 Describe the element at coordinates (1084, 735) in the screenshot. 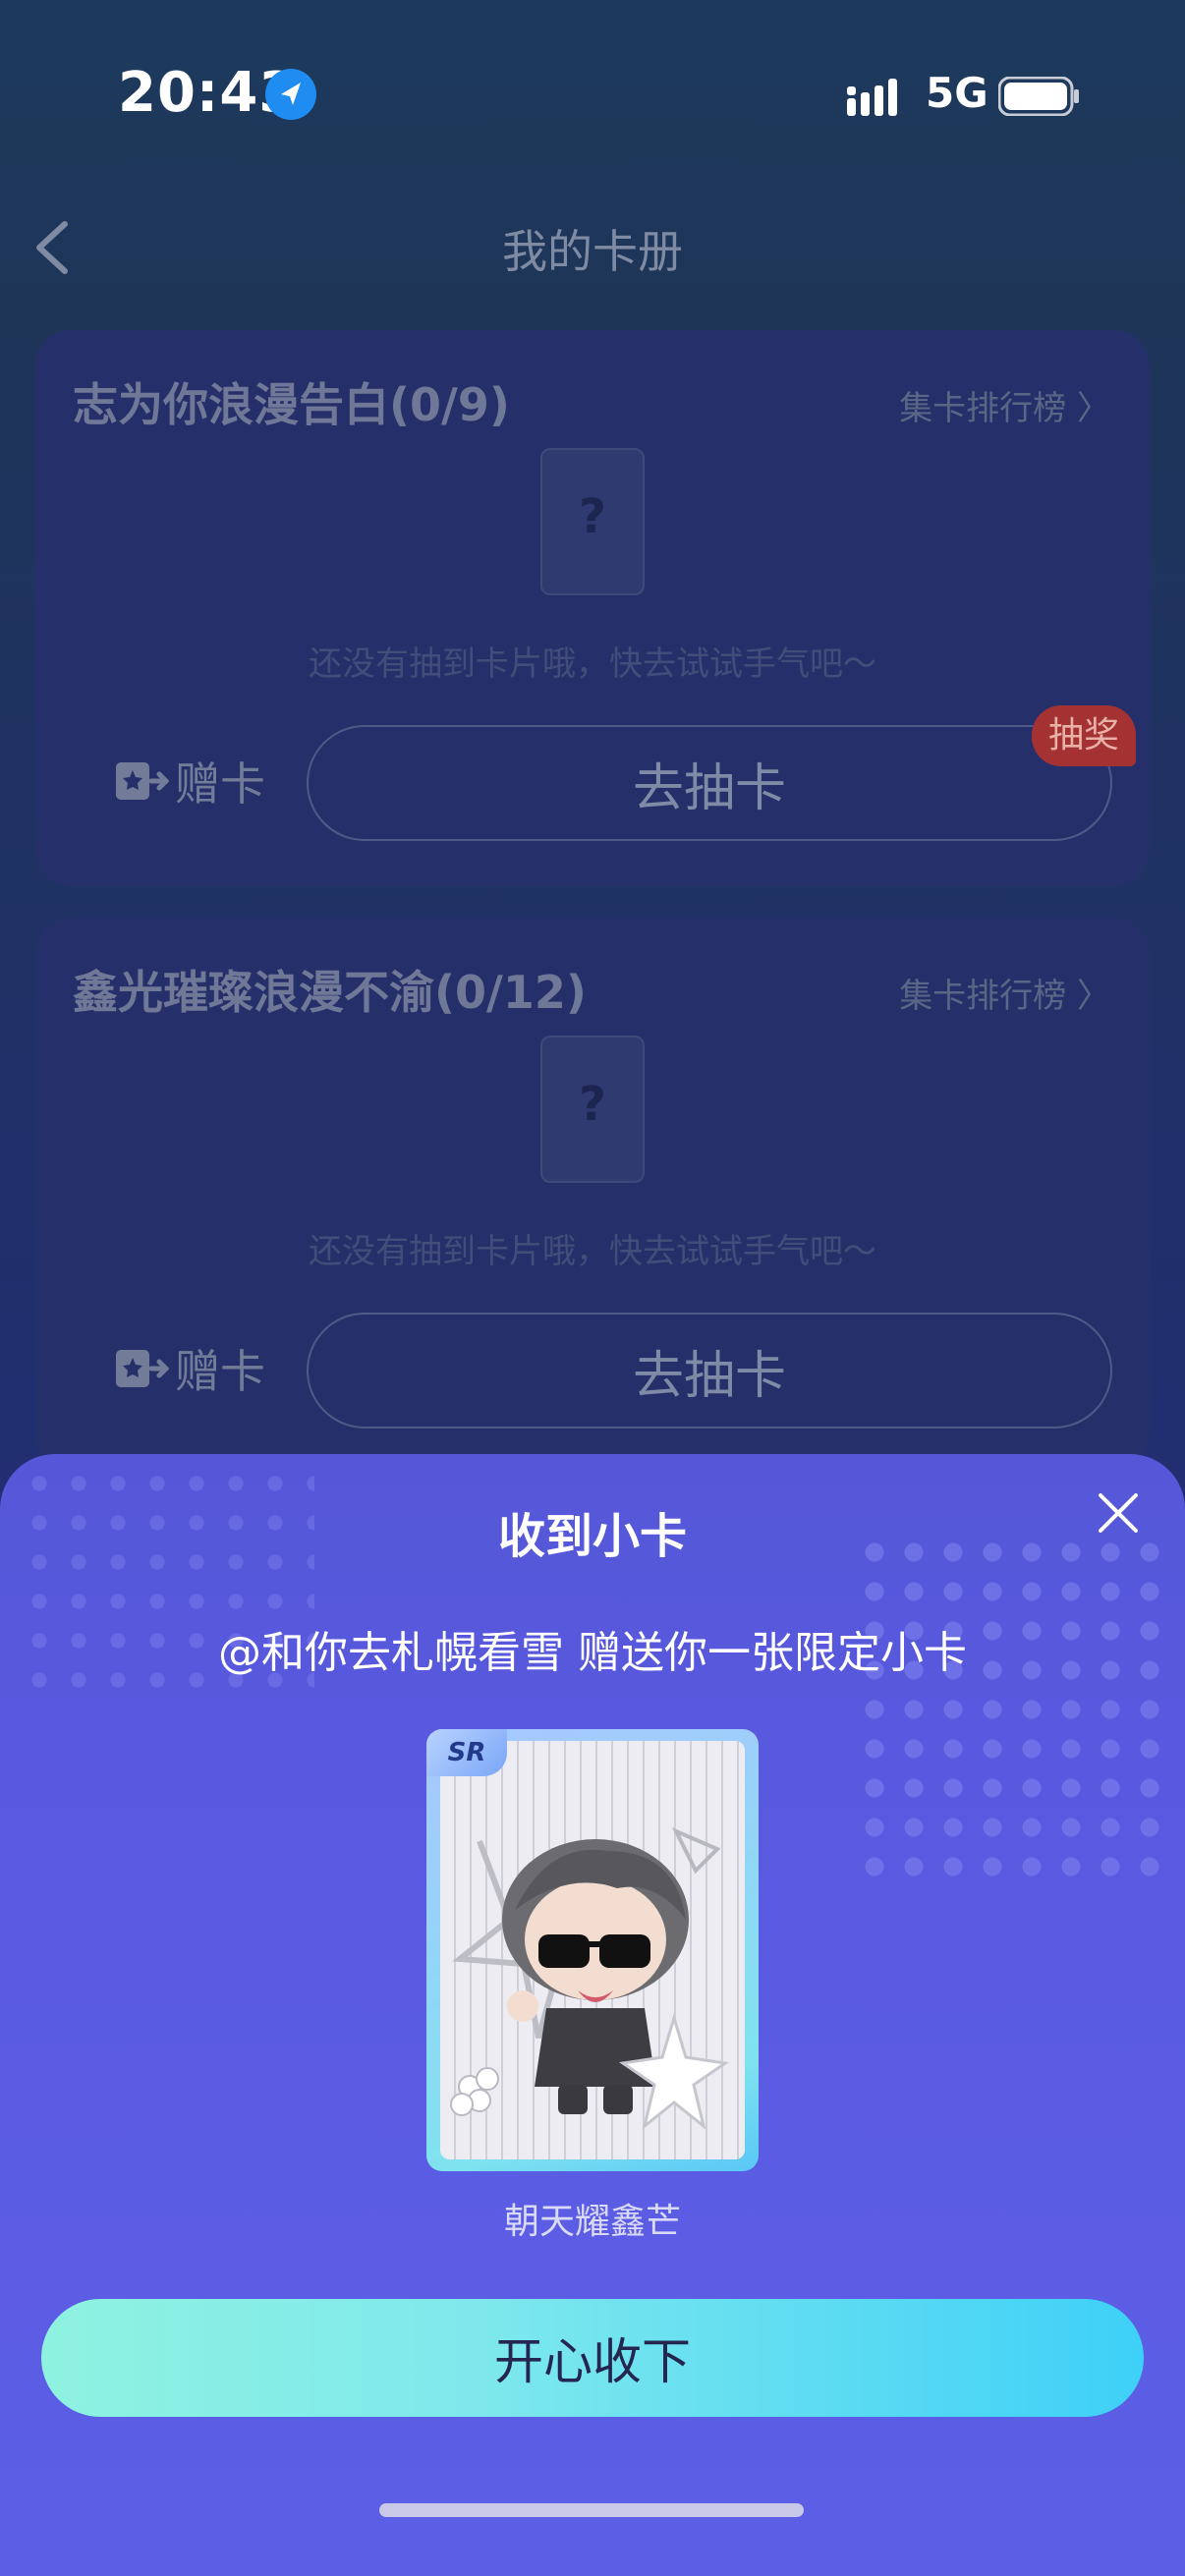

I see `lottery-badge: 抽奖` at that location.